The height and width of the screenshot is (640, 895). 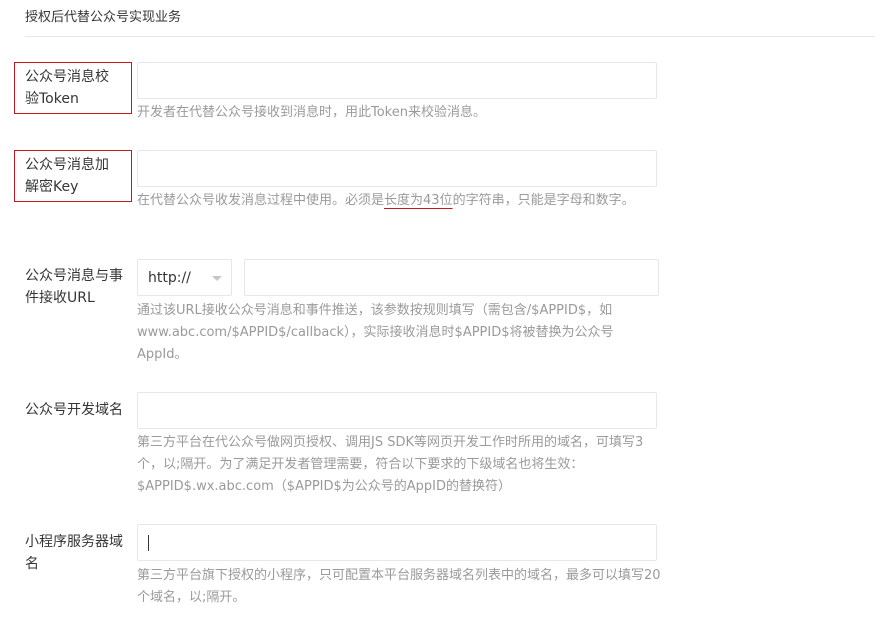 I want to click on chevron-down-icon, so click(x=217, y=278).